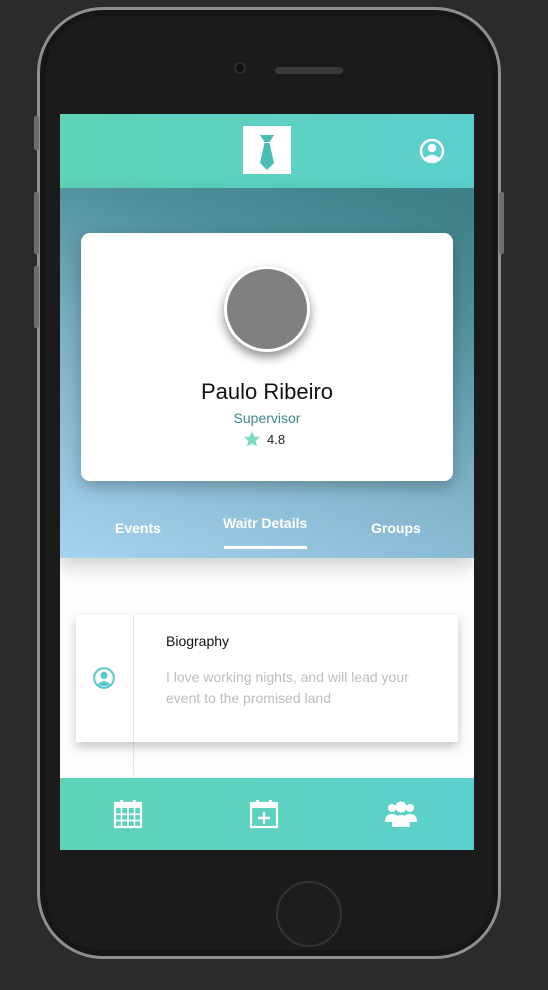 This screenshot has height=990, width=548. What do you see at coordinates (267, 309) in the screenshot?
I see `profile-photo` at bounding box center [267, 309].